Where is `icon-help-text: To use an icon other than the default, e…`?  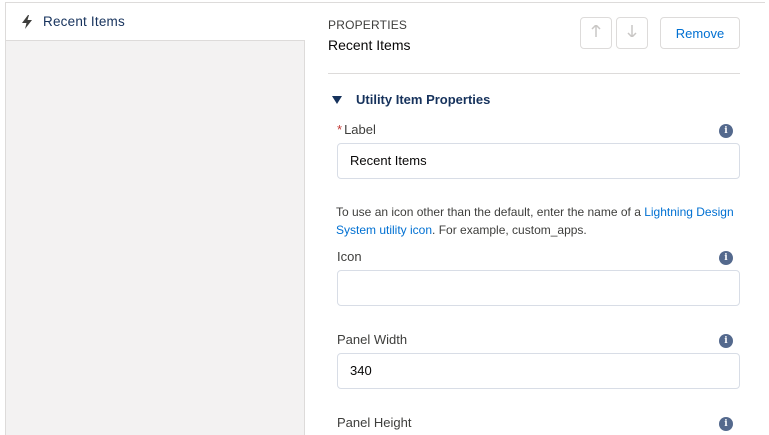 icon-help-text: To use an icon other than the default, e… is located at coordinates (541, 221).